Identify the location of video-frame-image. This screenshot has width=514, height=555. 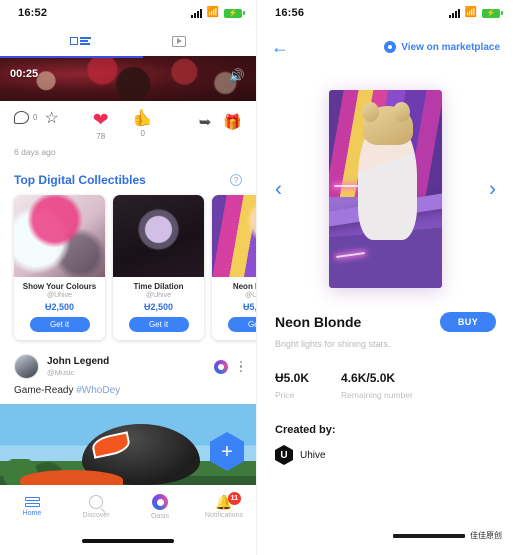
(128, 78).